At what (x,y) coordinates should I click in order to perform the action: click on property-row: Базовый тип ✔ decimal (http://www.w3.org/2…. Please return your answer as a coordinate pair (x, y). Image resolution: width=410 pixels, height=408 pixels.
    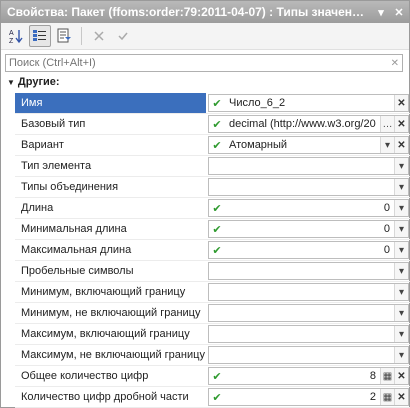
    Looking at the image, I should click on (212, 124).